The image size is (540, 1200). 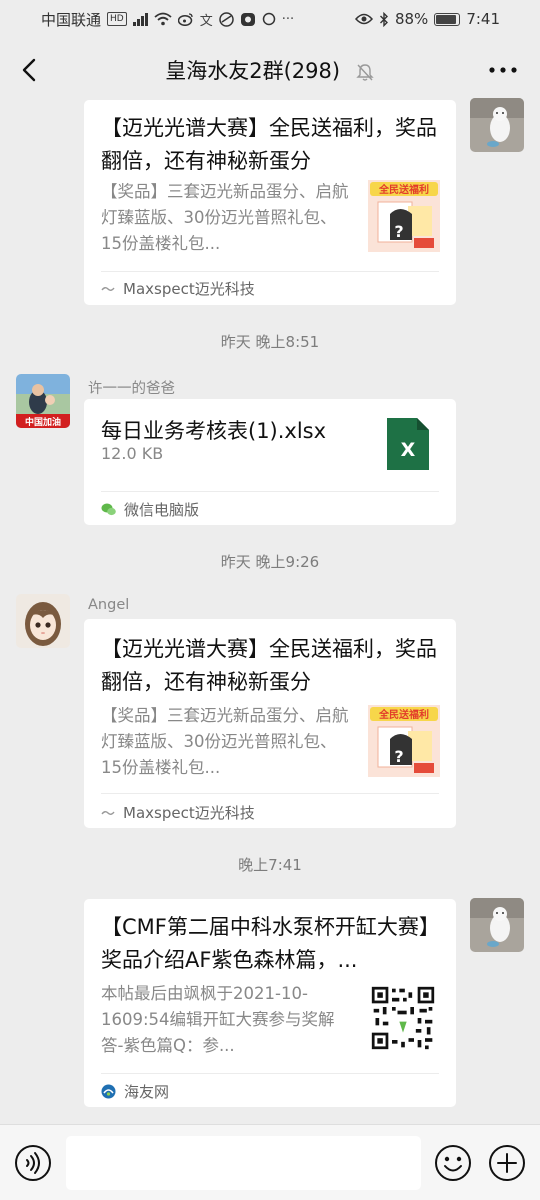 I want to click on source-name: 海友网, so click(x=147, y=1092).